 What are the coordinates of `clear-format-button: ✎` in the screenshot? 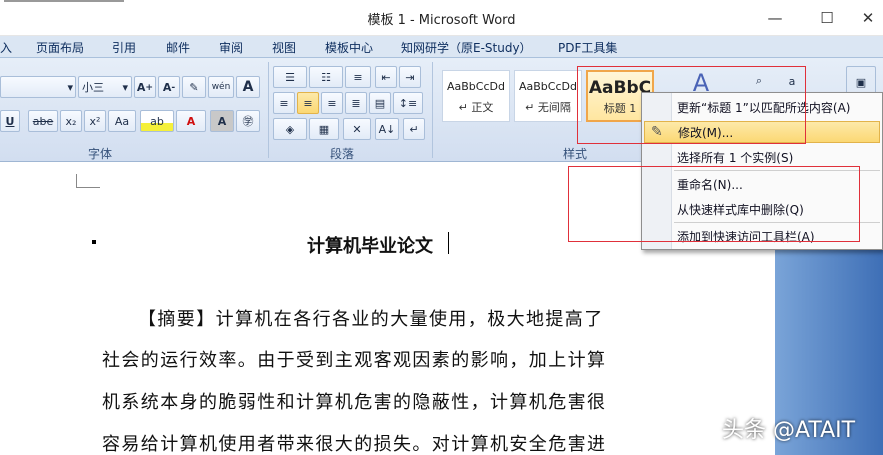 It's located at (194, 87).